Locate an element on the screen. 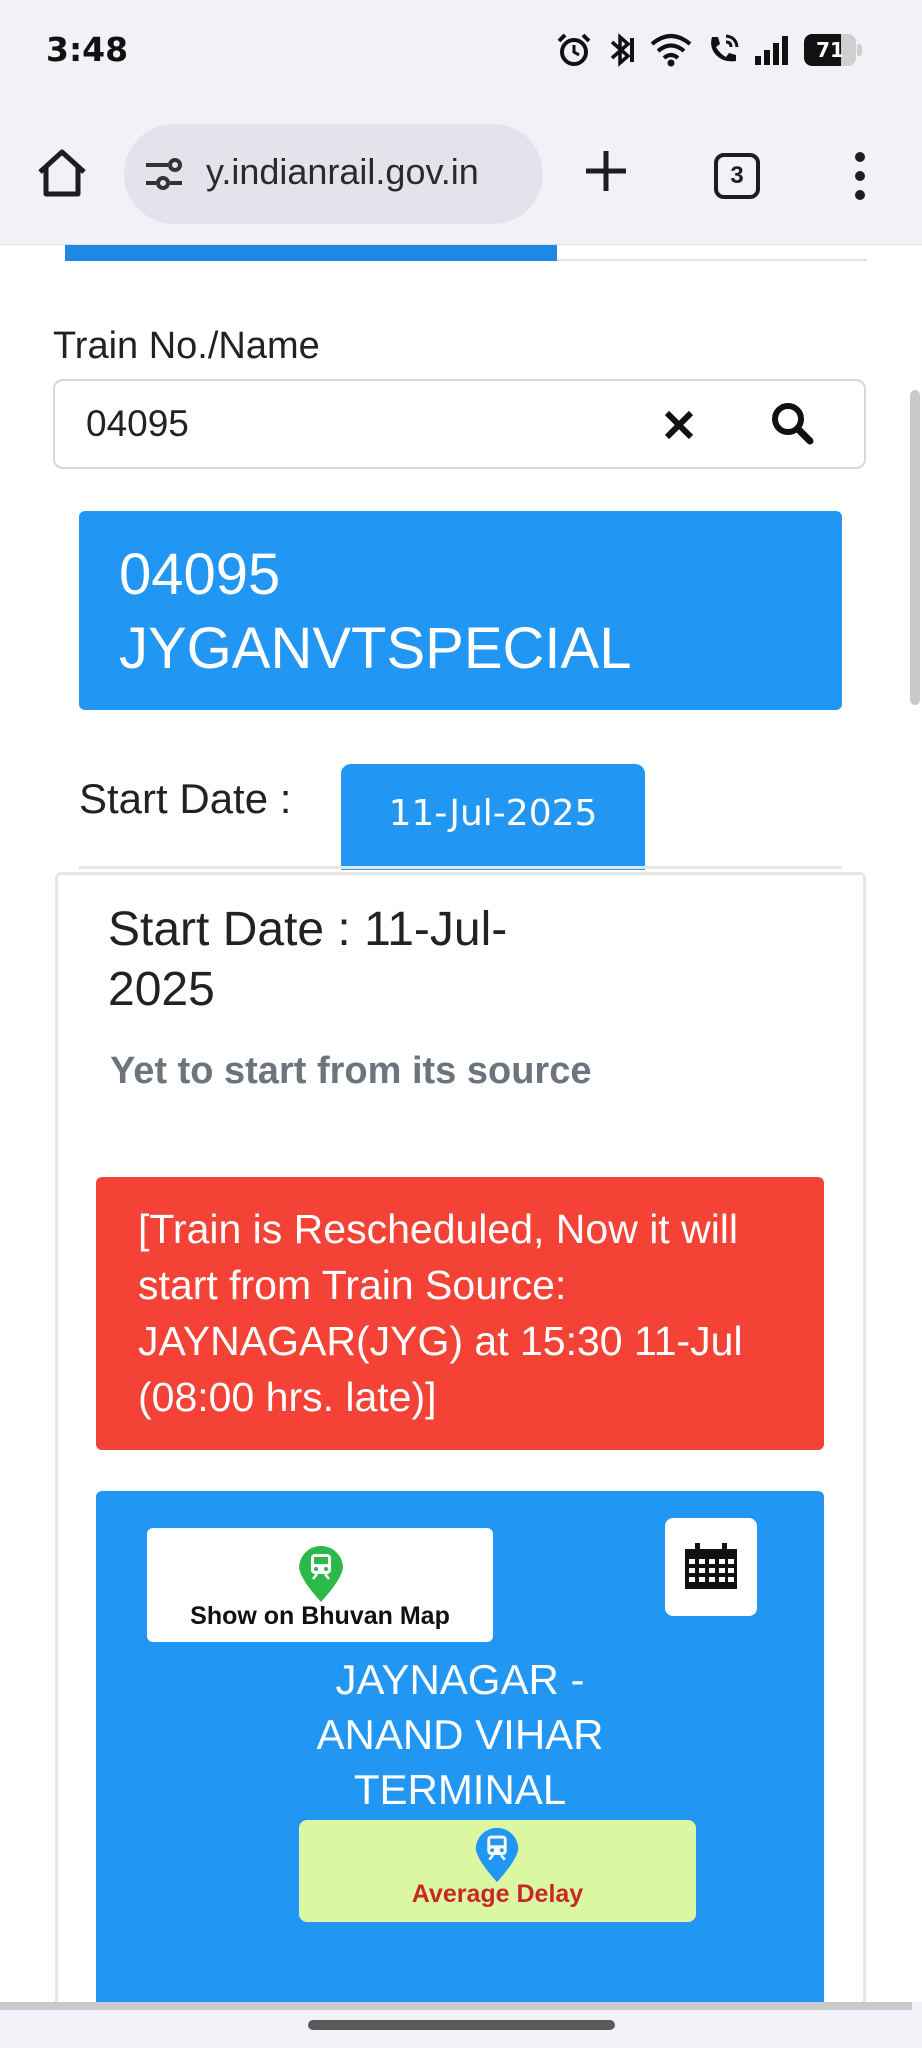  show-on-map-label: Show on Bhuvan Map is located at coordinates (320, 1616).